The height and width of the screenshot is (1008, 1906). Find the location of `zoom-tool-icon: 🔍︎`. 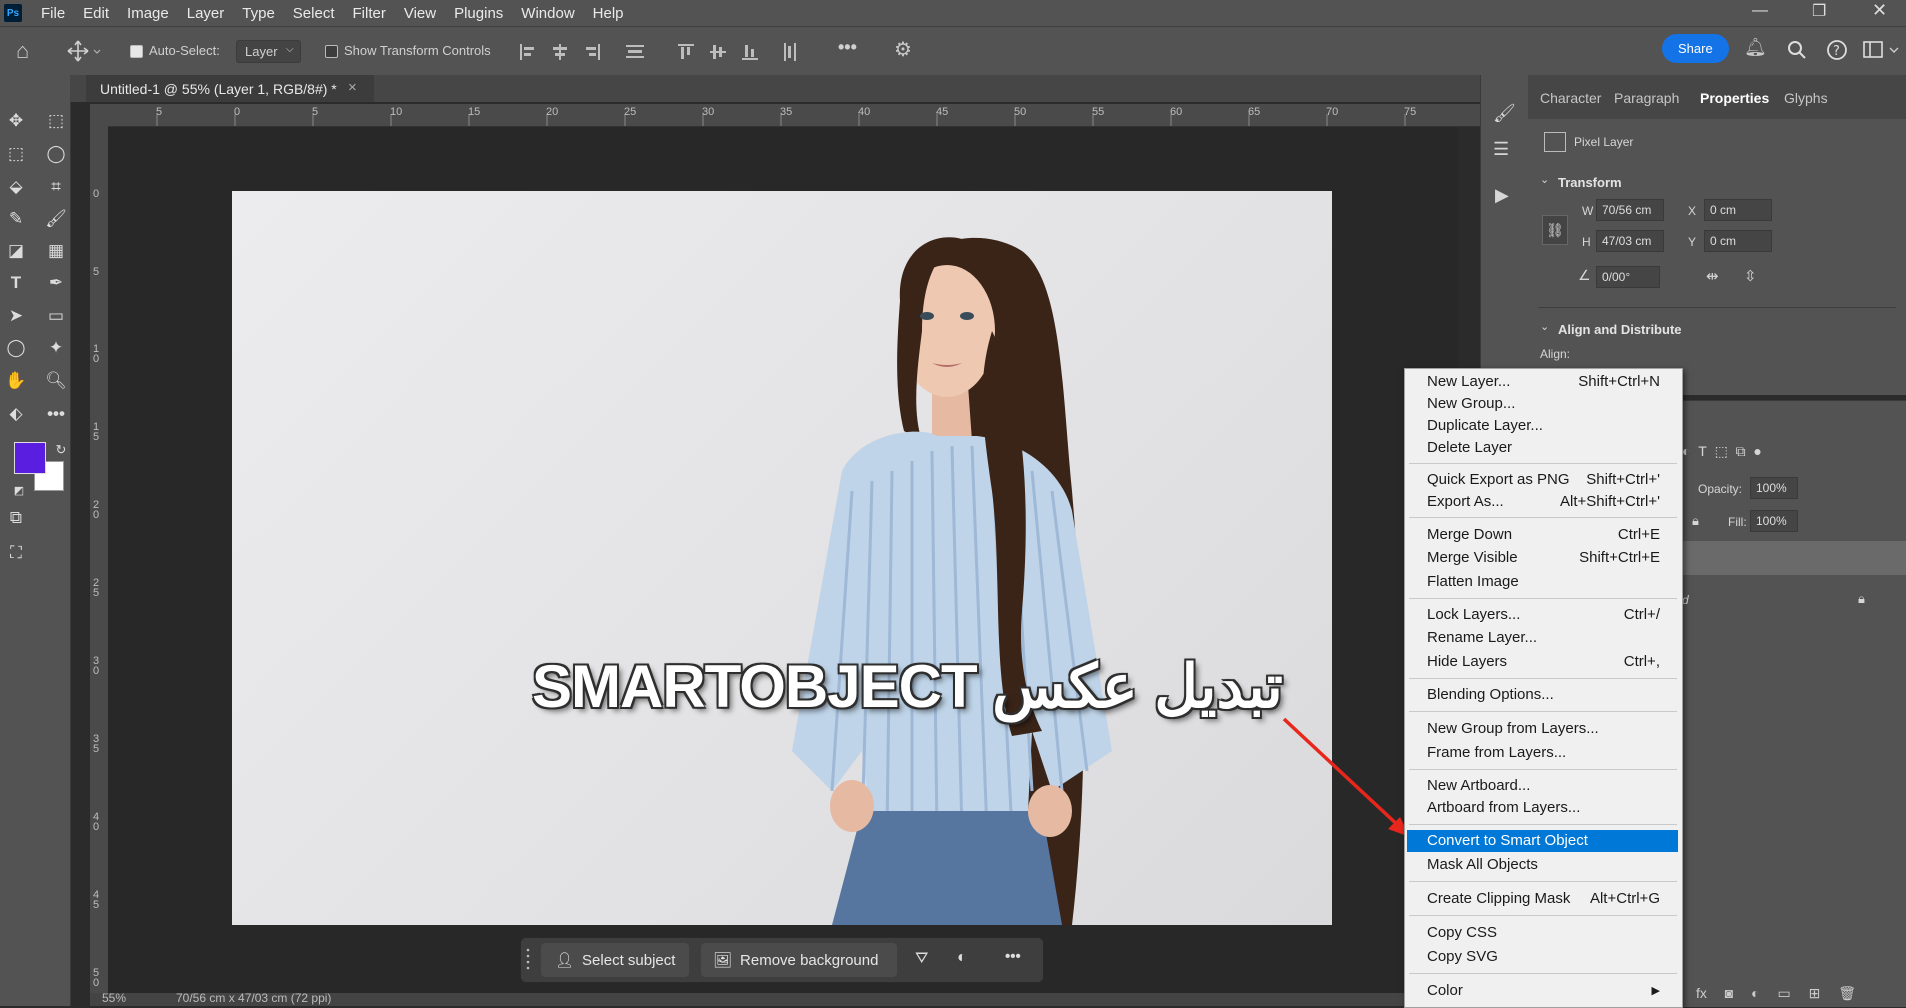

zoom-tool-icon: 🔍︎ is located at coordinates (56, 381).